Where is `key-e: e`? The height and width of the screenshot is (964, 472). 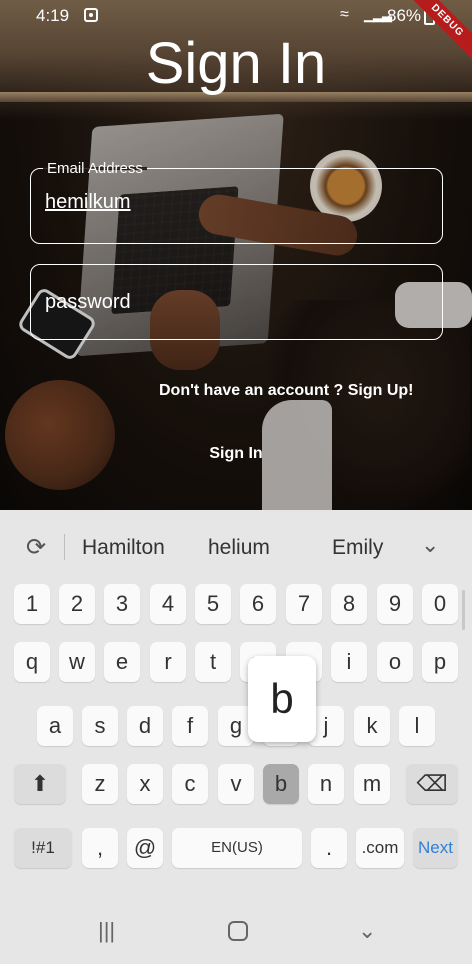 key-e: e is located at coordinates (122, 662).